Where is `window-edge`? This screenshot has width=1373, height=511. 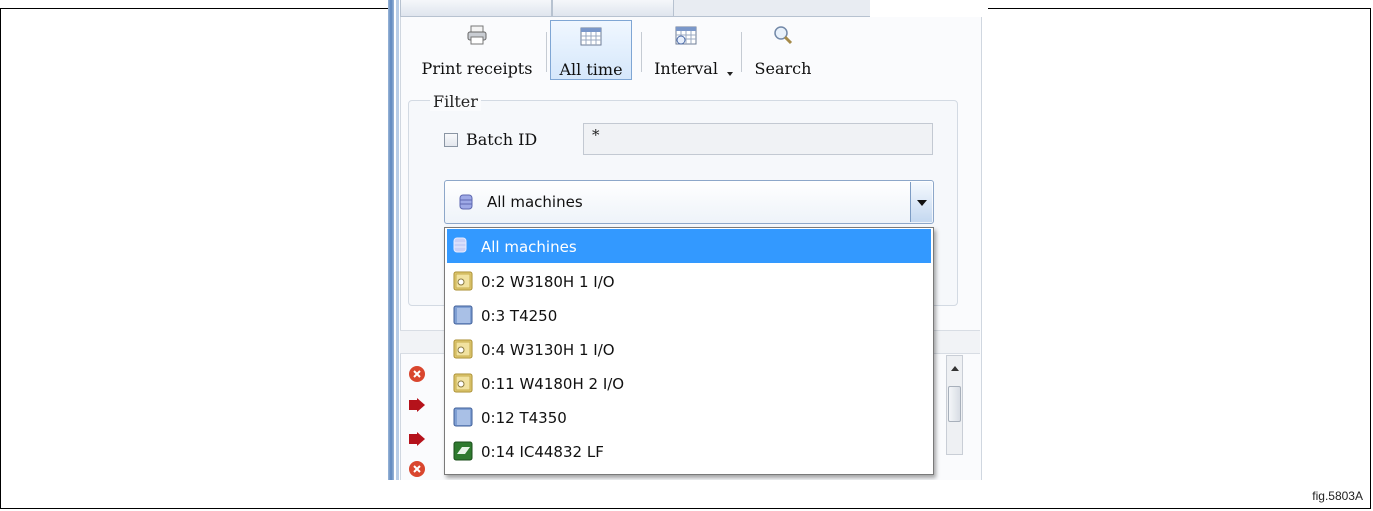
window-edge is located at coordinates (391, 240).